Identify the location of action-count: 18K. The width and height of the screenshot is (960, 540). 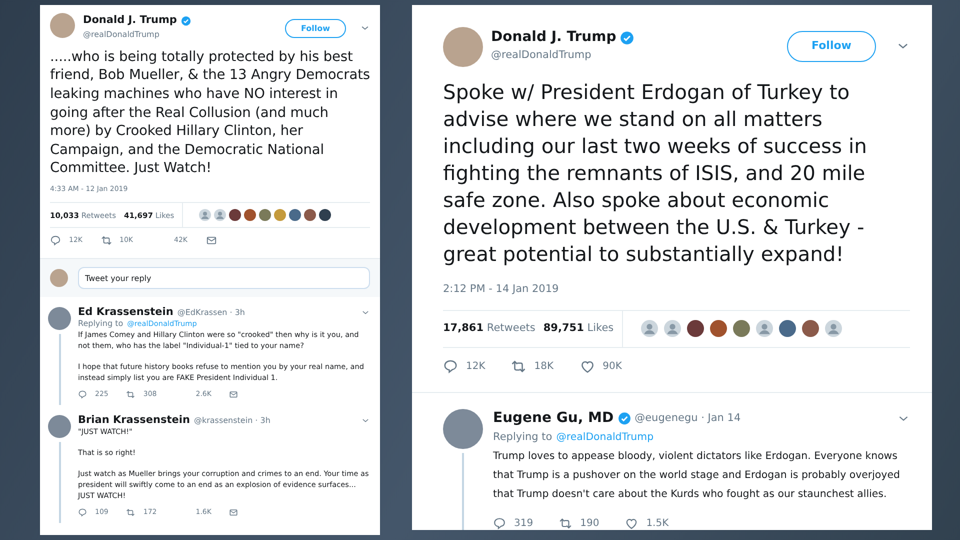
(544, 367).